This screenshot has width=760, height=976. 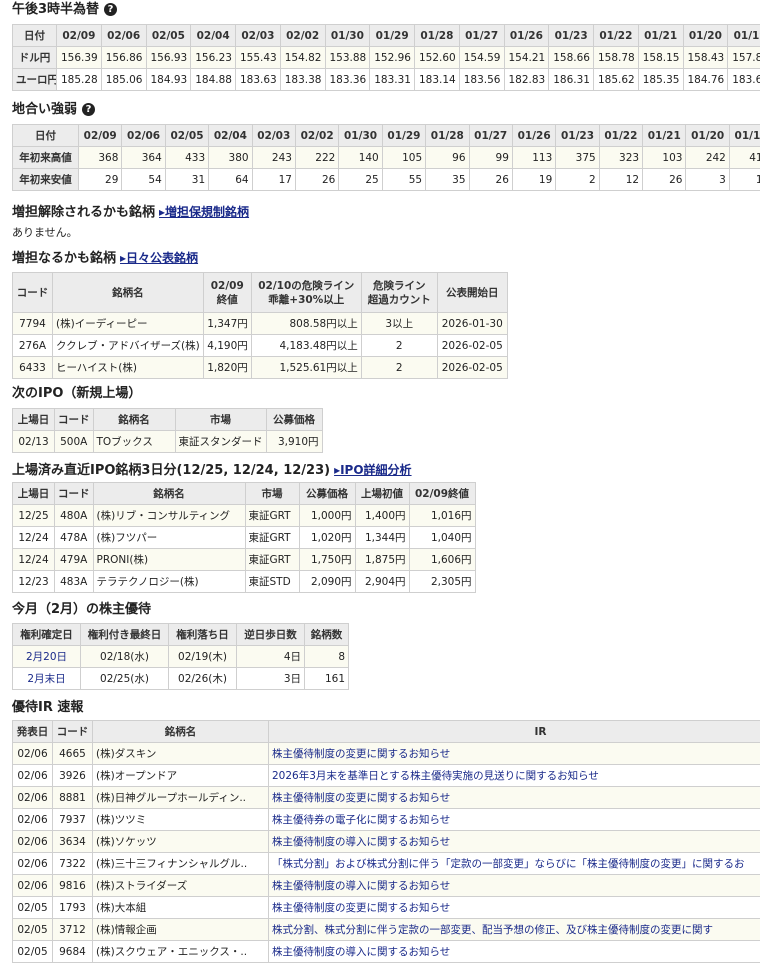 I want to click on value-cell: 3, so click(x=707, y=179).